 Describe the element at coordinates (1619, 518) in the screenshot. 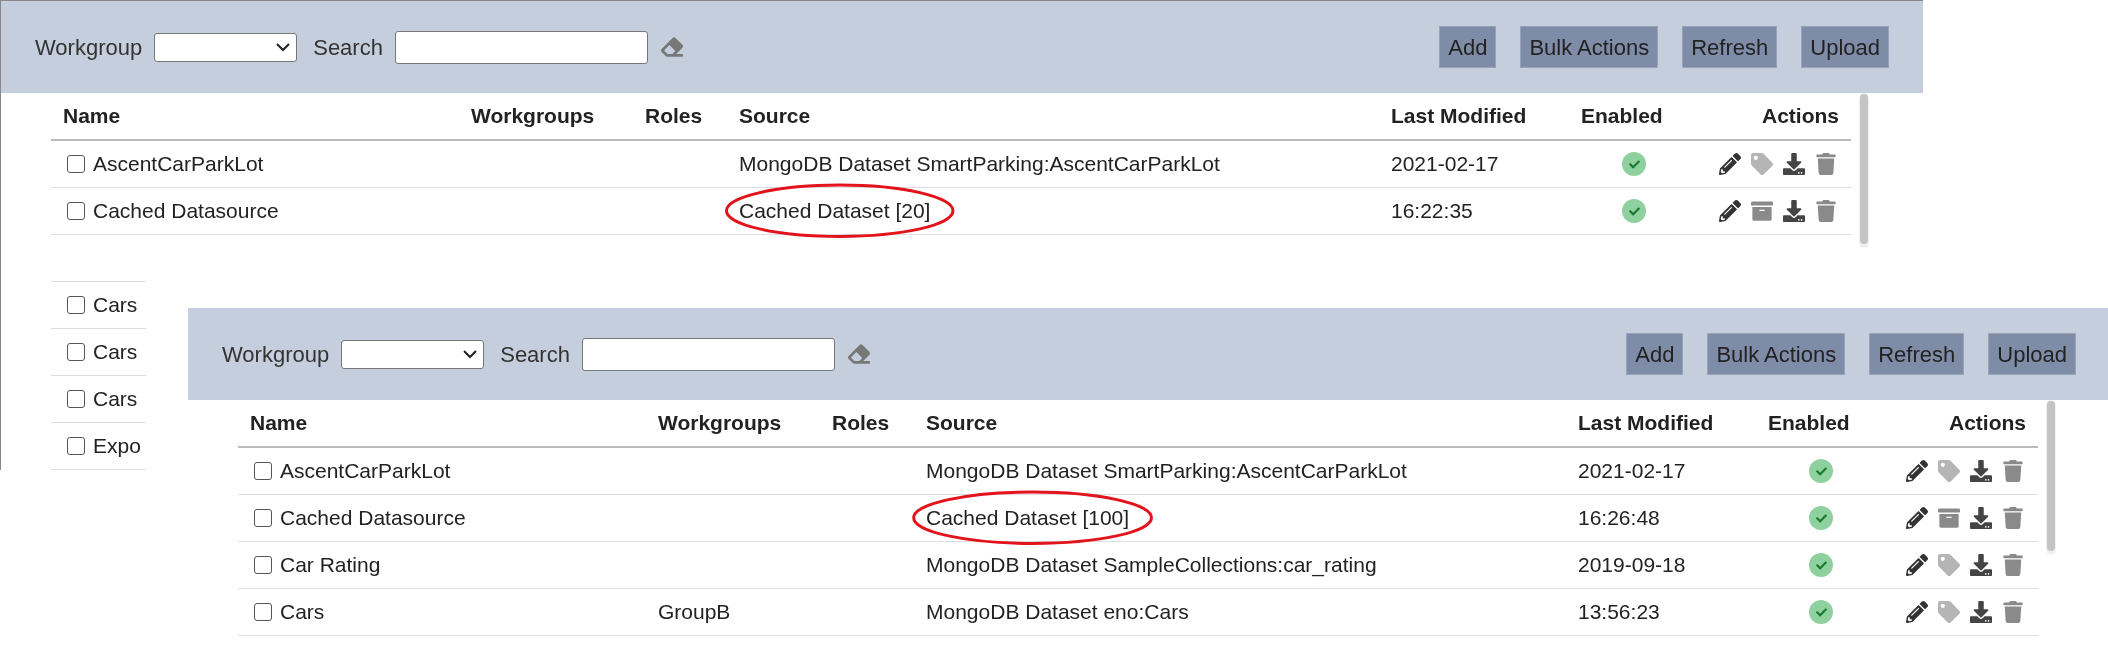

I see `last-modified-cell: 16:26:48` at that location.